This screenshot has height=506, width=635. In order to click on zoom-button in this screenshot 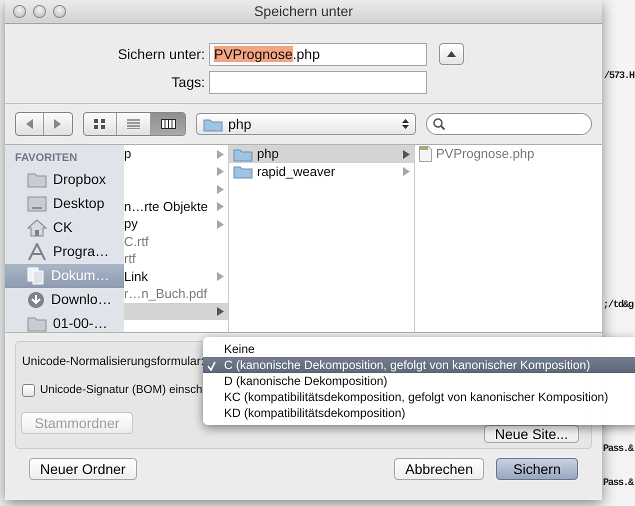, I will do `click(59, 11)`.